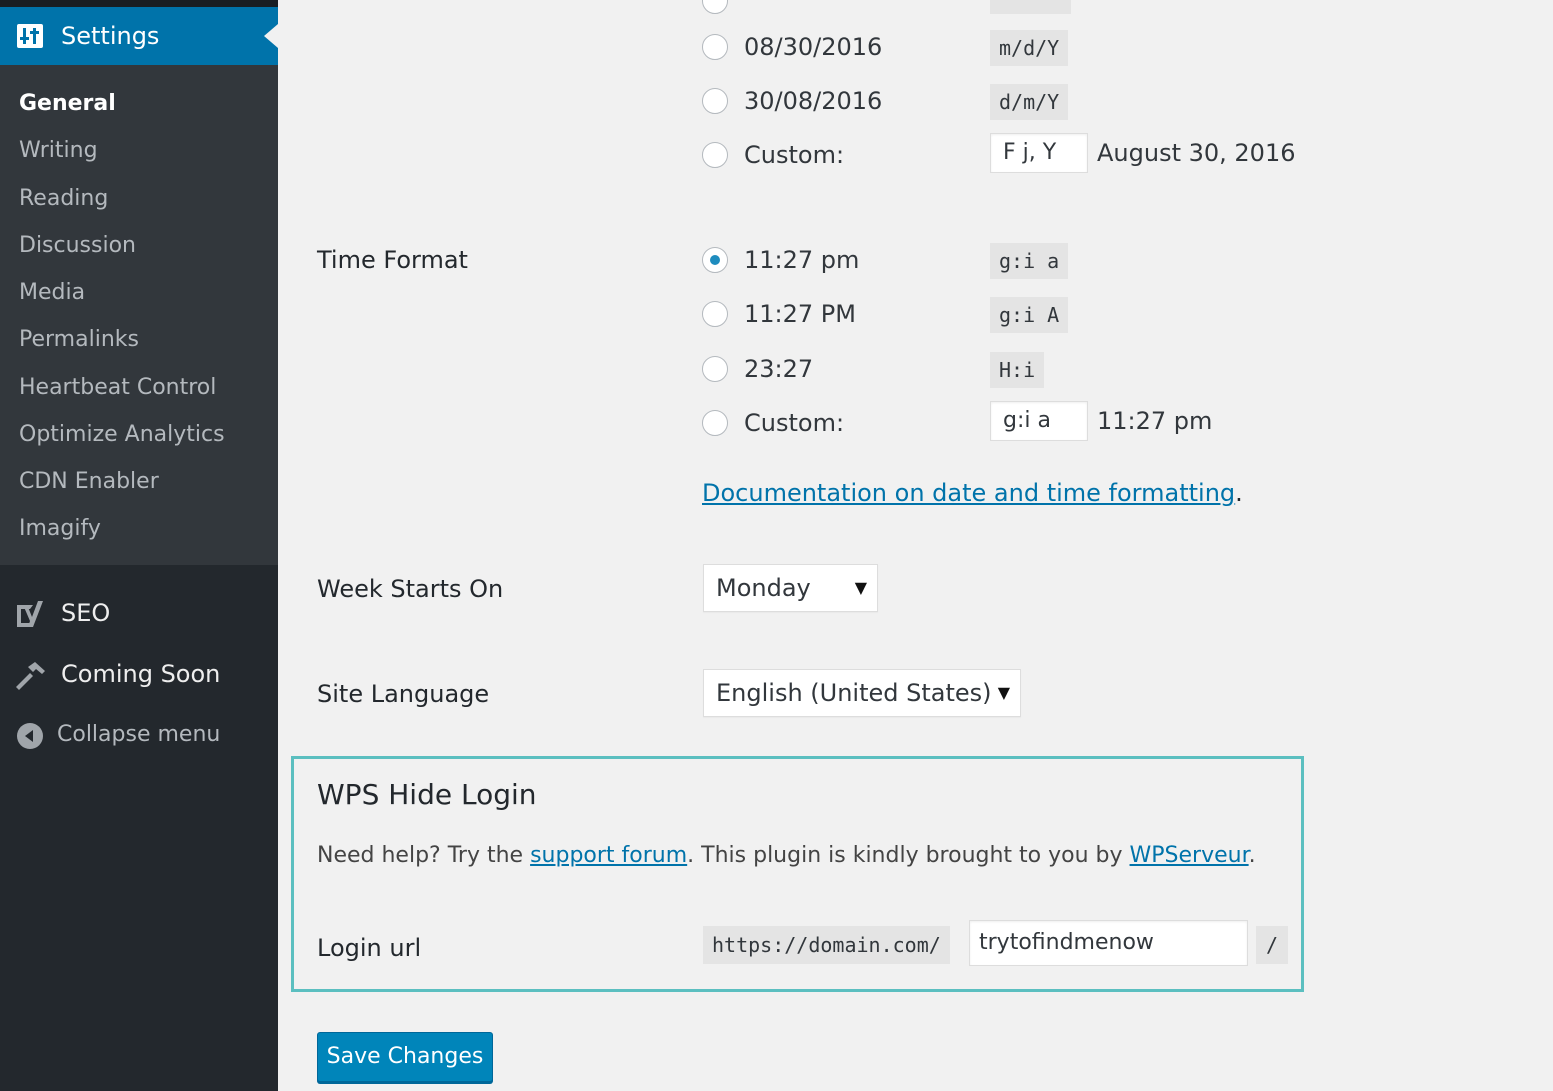  Describe the element at coordinates (608, 855) in the screenshot. I see `support-forum-link: support forum` at that location.